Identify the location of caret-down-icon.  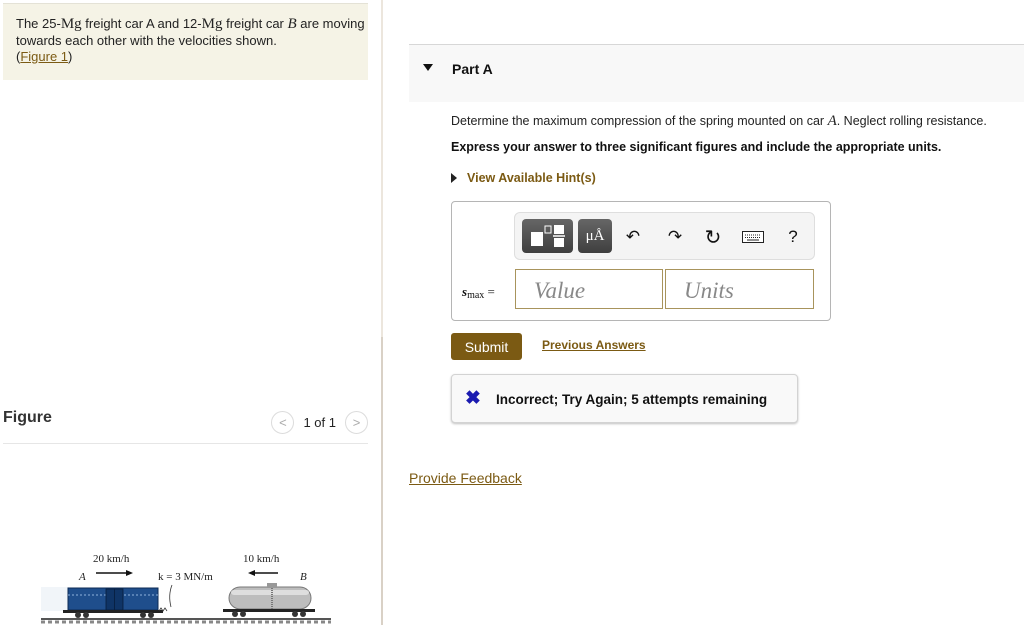
(428, 67).